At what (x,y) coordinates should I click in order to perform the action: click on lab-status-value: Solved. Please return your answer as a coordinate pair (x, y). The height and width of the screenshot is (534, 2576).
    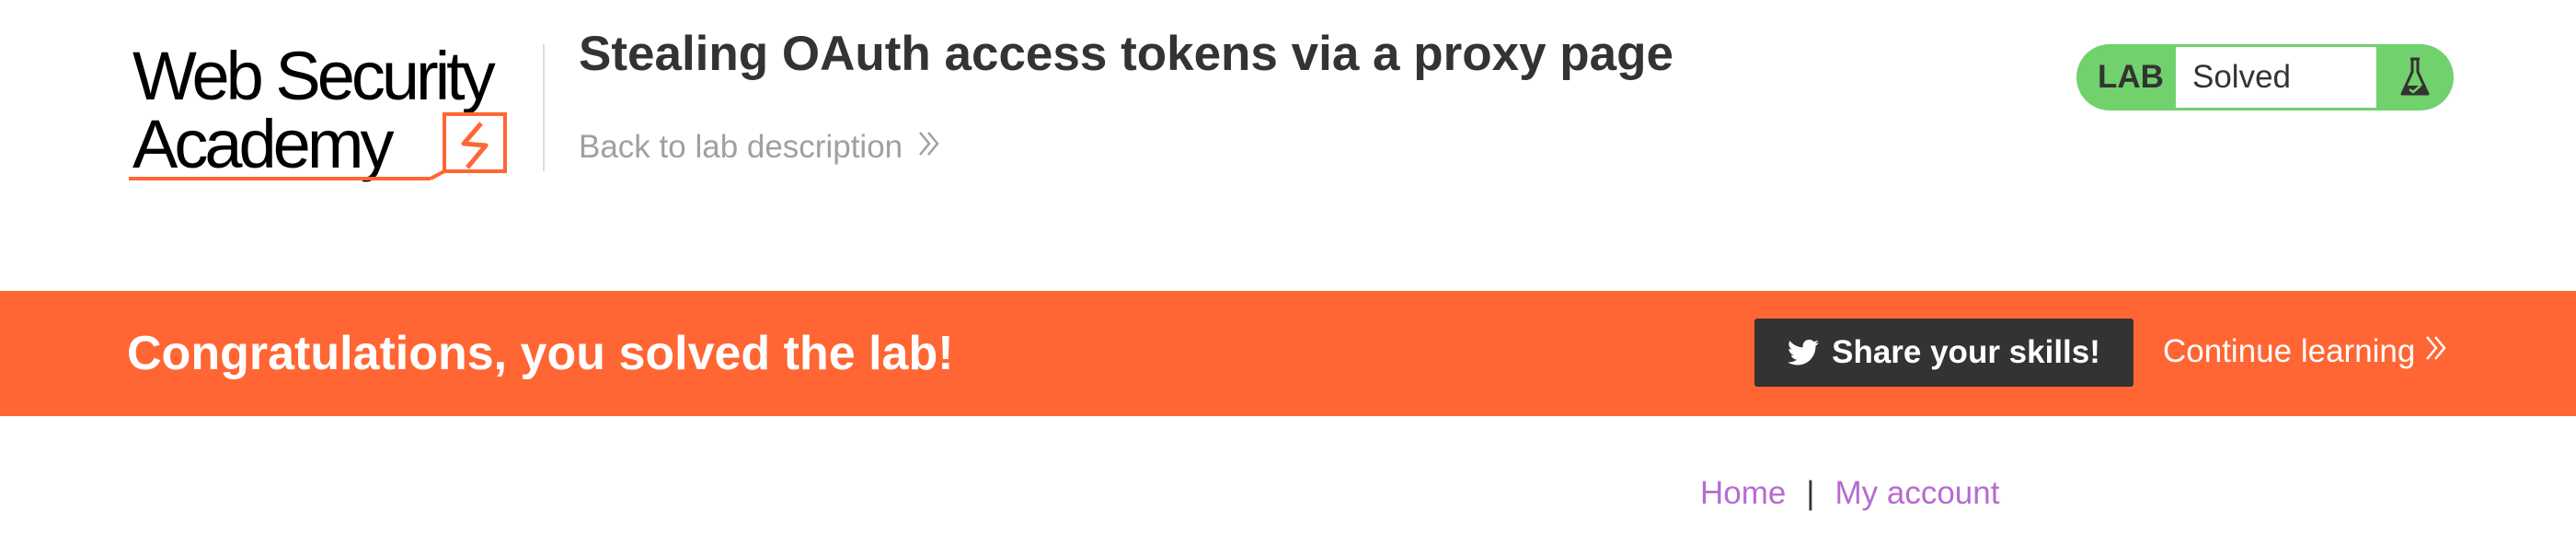
    Looking at the image, I should click on (2276, 77).